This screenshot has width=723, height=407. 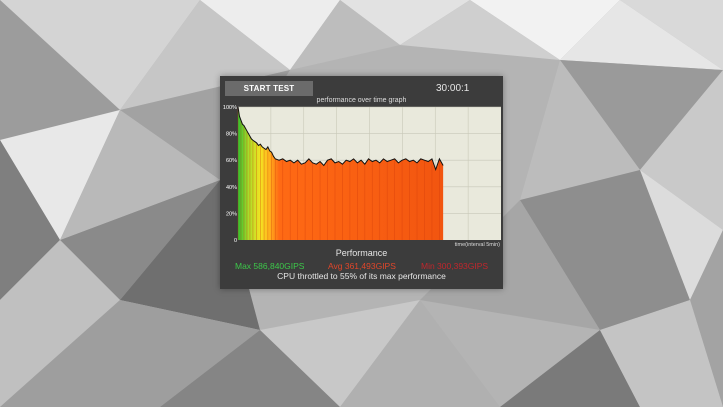 I want to click on min-performance: Min 300,393GIPS, so click(x=455, y=266).